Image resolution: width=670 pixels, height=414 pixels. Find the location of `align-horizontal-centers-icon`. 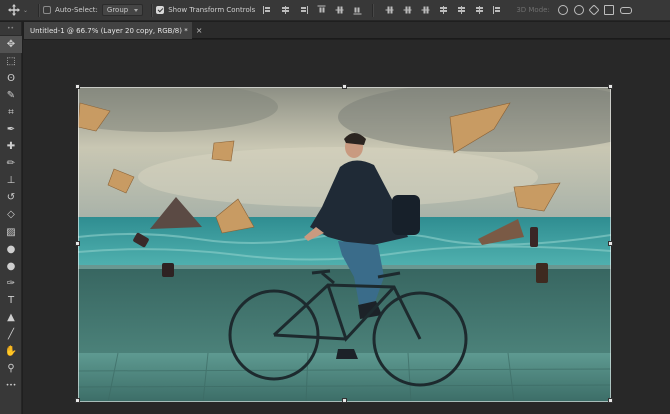

align-horizontal-centers-icon is located at coordinates (285, 10).